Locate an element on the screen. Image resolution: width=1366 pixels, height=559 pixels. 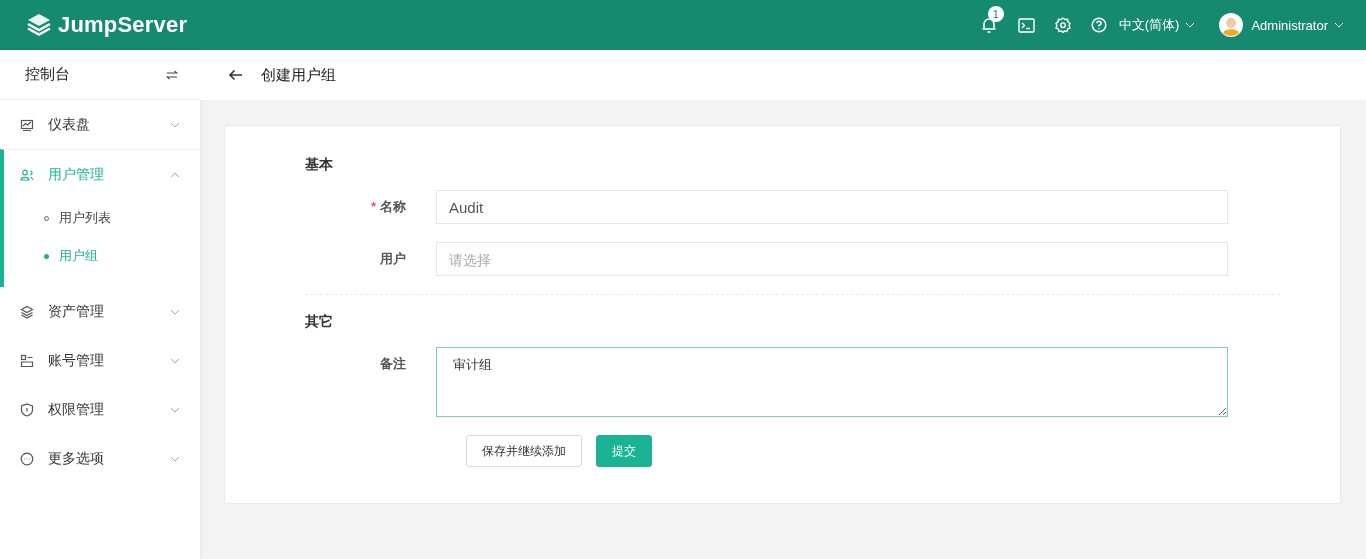
user-menu: Administrator is located at coordinates (1281, 25).